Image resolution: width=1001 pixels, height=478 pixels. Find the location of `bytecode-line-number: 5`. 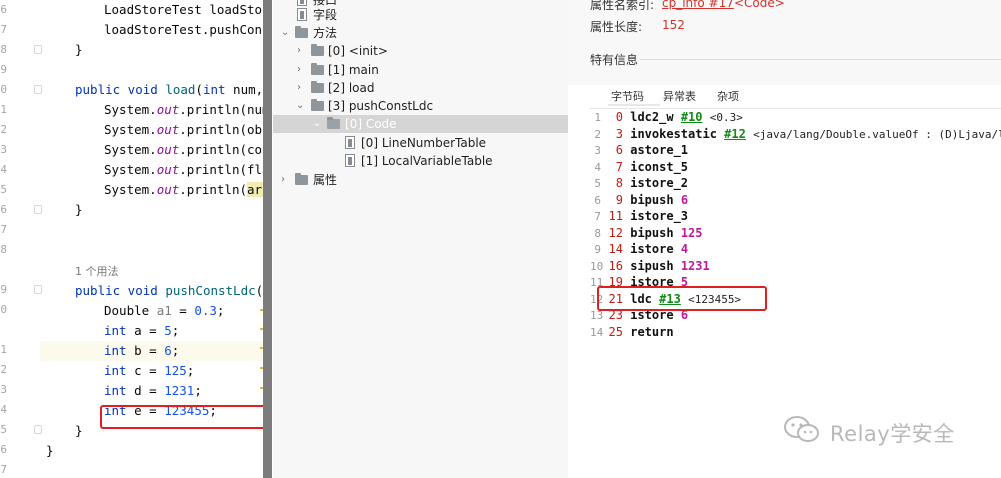

bytecode-line-number: 5 is located at coordinates (597, 183).